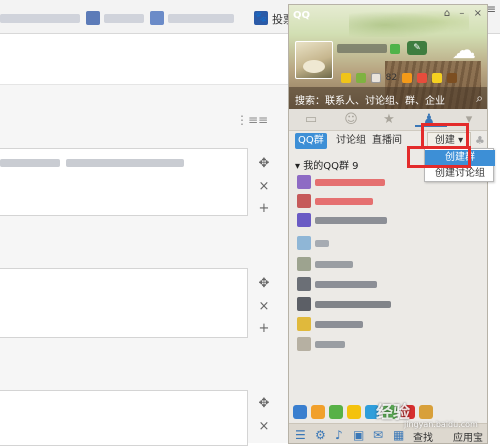 The height and width of the screenshot is (446, 500). What do you see at coordinates (436, 78) in the screenshot?
I see `vip-icon` at bounding box center [436, 78].